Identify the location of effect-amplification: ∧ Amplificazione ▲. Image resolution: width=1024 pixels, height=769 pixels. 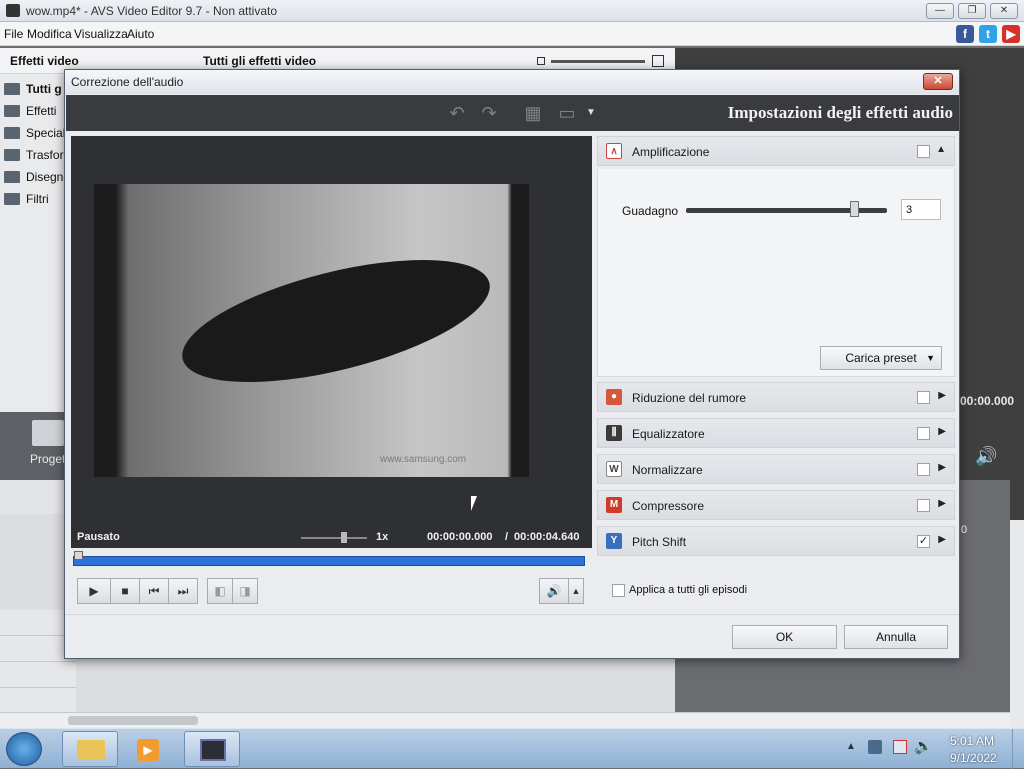
(776, 151).